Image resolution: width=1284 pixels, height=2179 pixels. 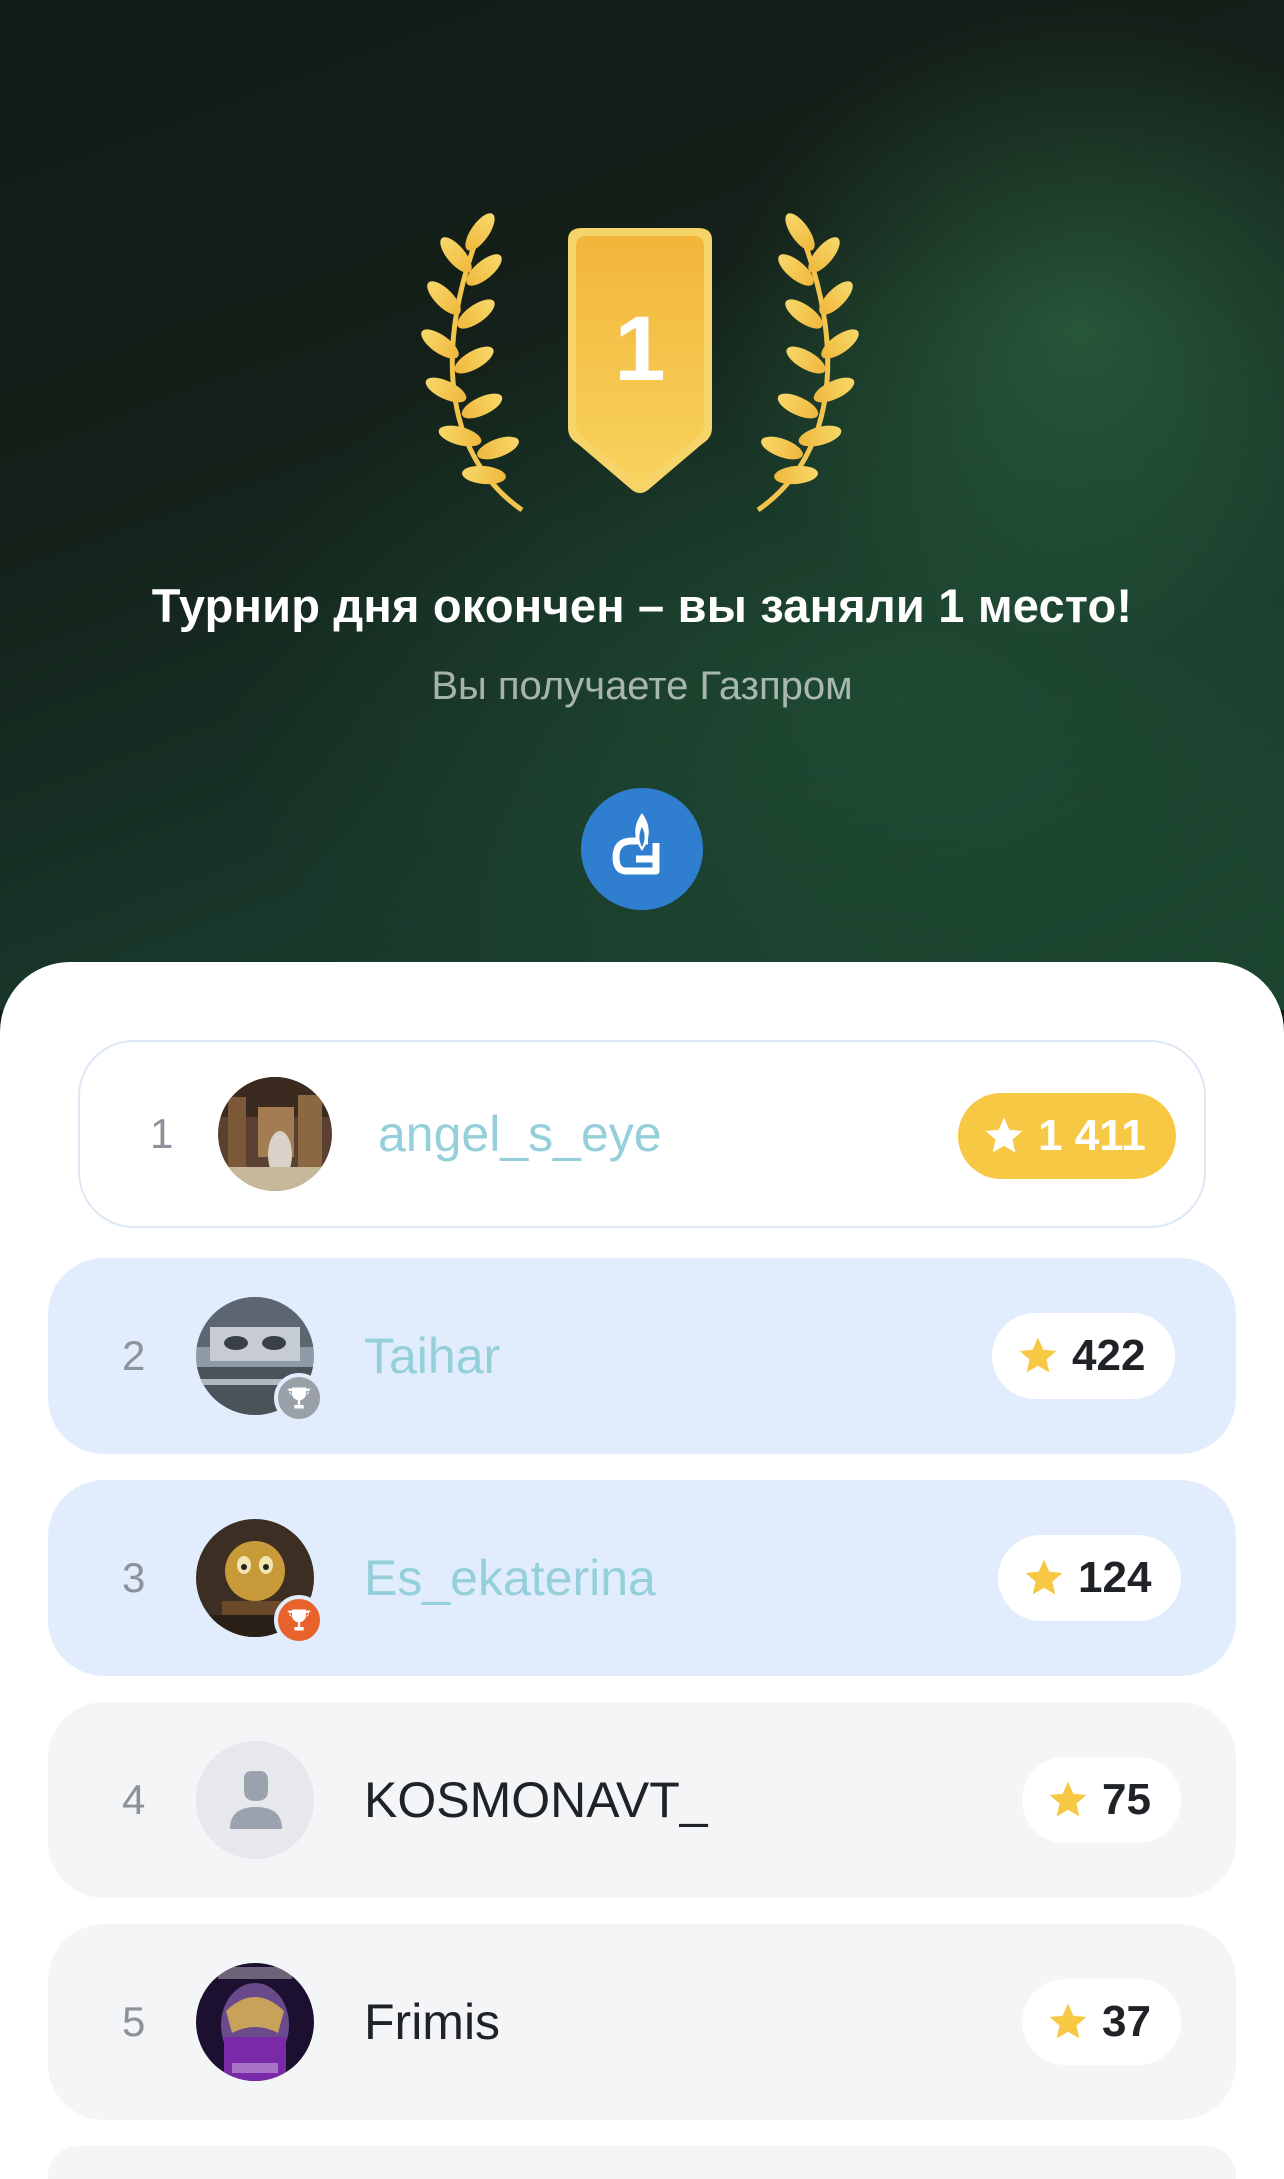 What do you see at coordinates (162, 1133) in the screenshot?
I see `rank-number: 1` at bounding box center [162, 1133].